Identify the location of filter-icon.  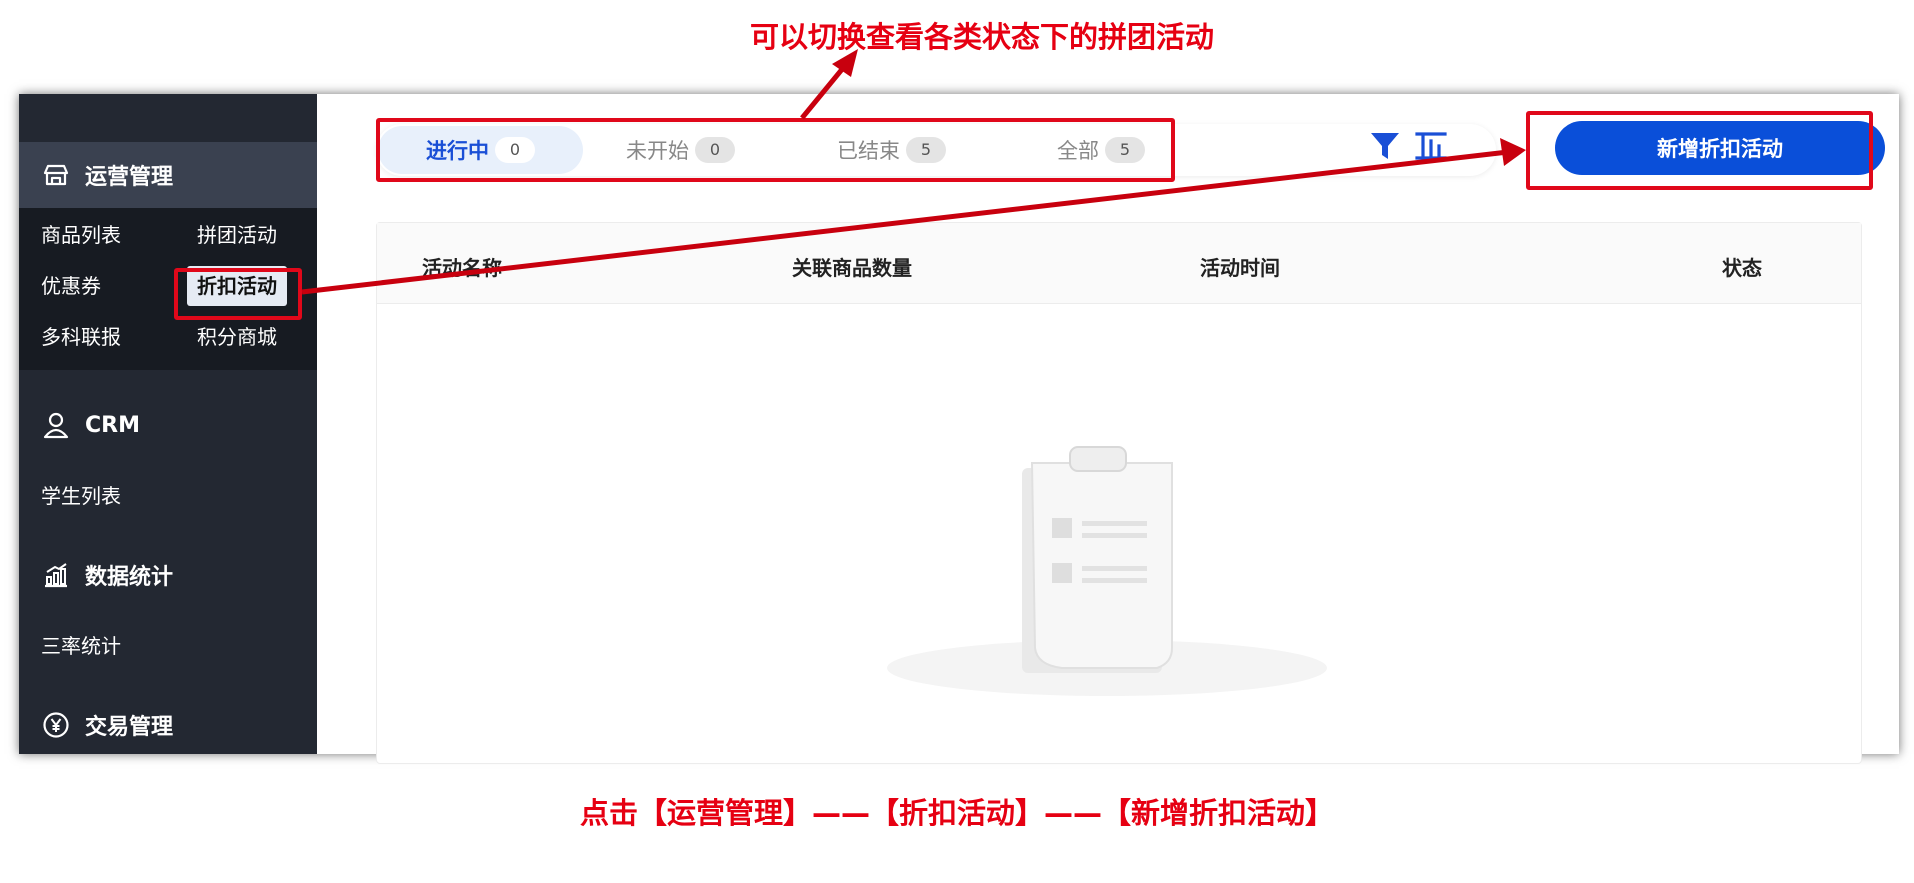
(1385, 146).